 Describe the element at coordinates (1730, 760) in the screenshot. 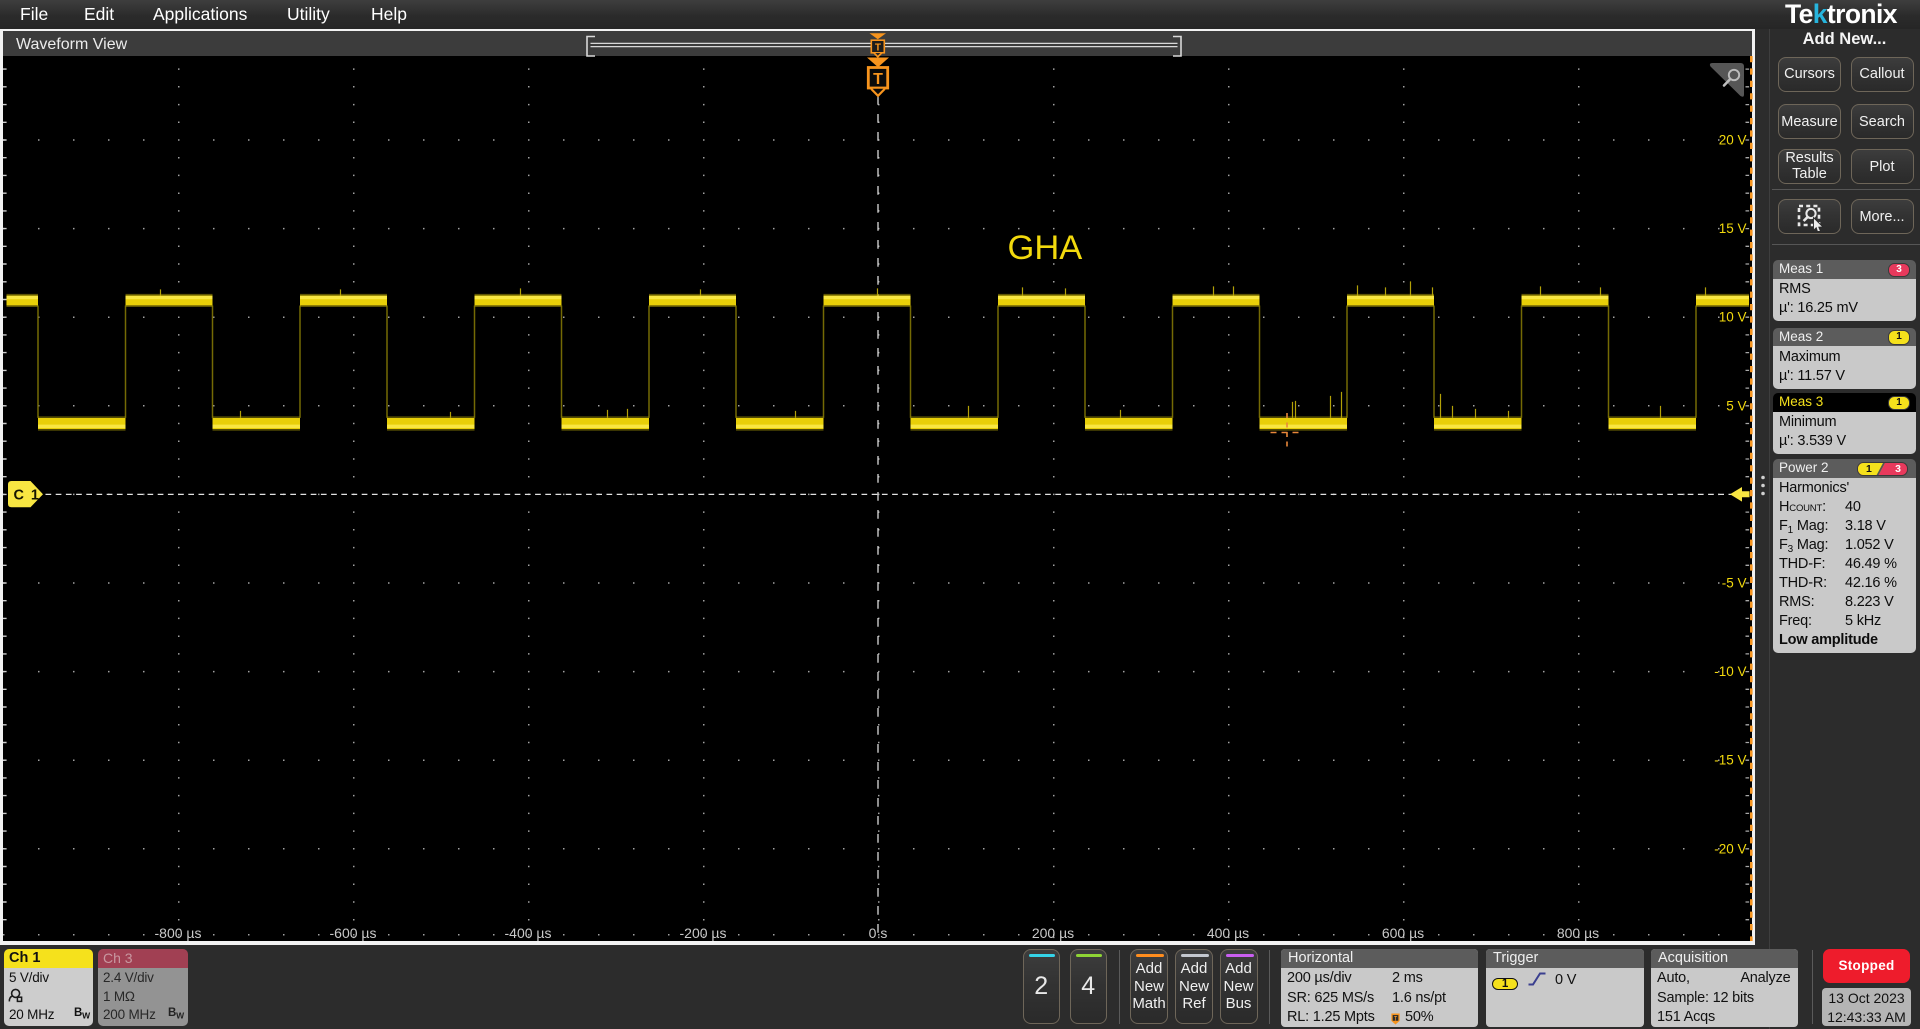

I see `svg-text: -15 V` at that location.